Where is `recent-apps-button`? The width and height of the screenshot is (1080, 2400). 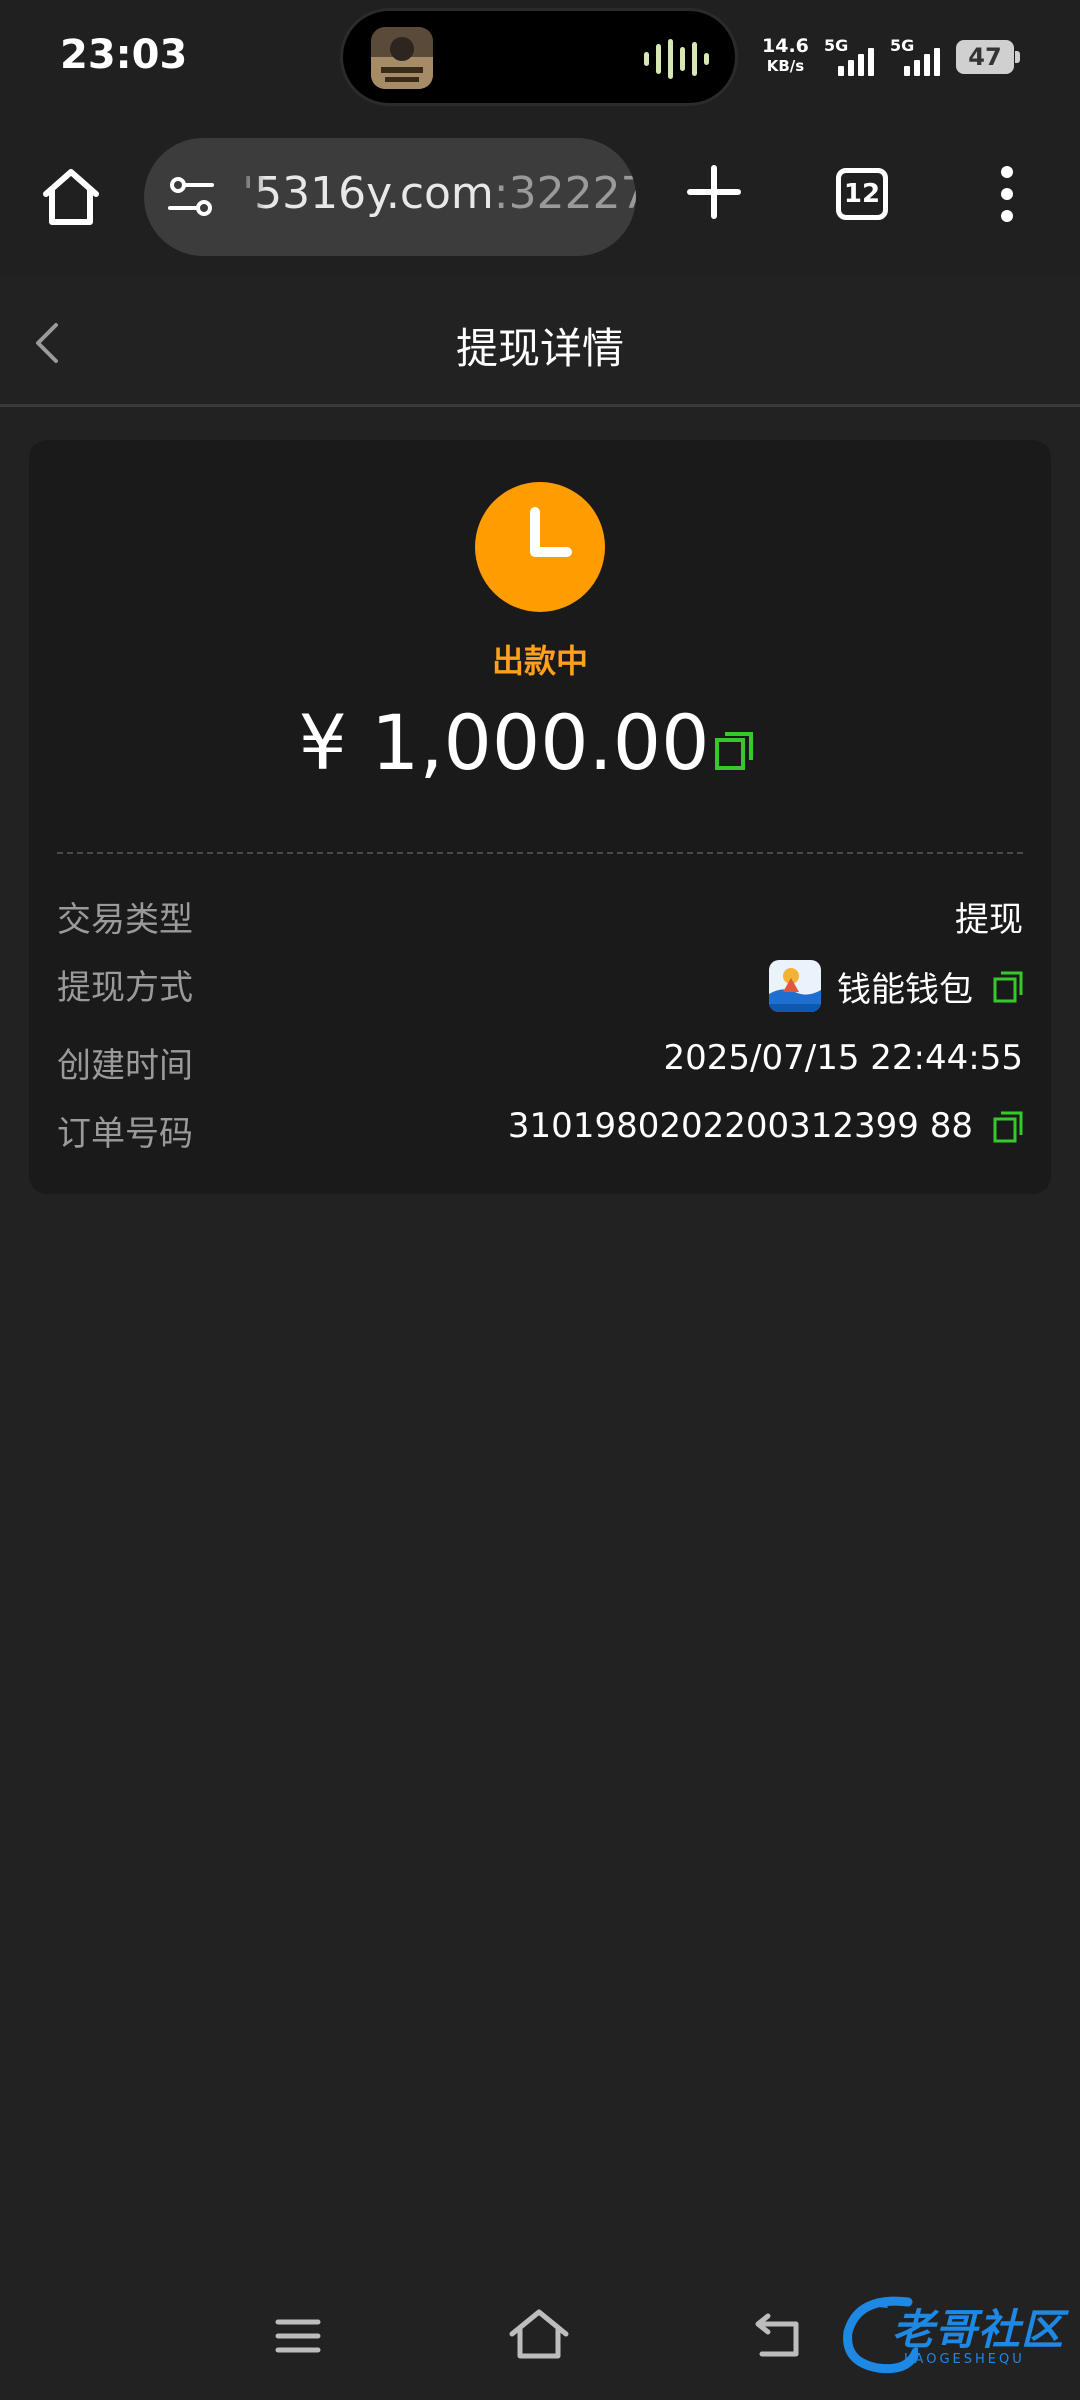
recent-apps-button is located at coordinates (298, 2336).